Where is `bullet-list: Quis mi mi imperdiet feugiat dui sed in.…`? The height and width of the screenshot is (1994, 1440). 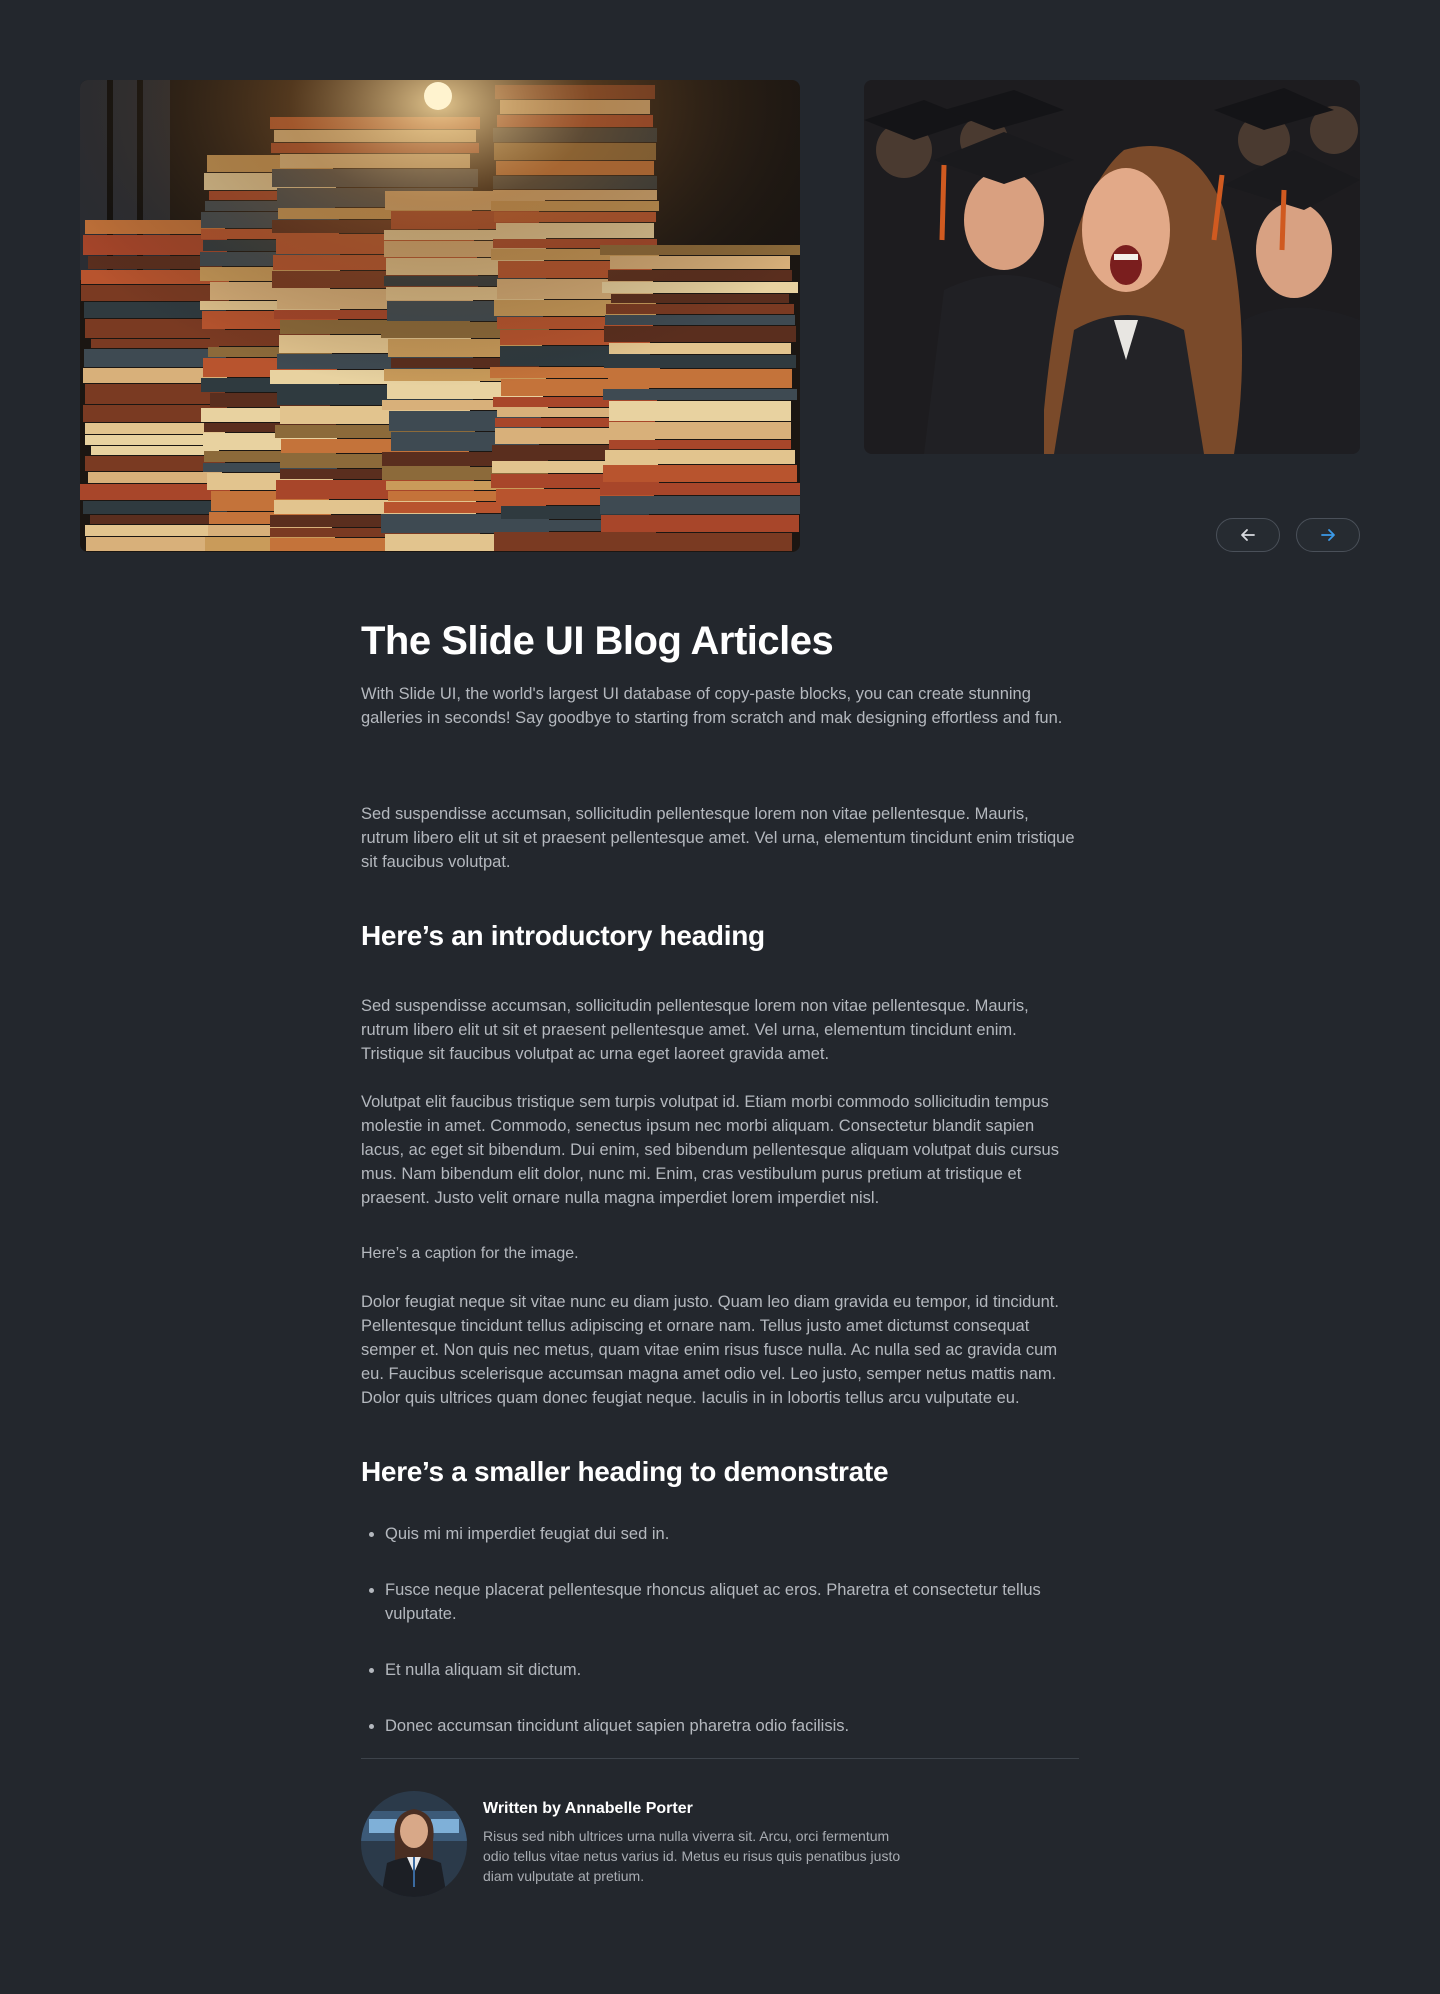 bullet-list: Quis mi mi imperdiet feugiat dui sed in.… is located at coordinates (720, 1630).